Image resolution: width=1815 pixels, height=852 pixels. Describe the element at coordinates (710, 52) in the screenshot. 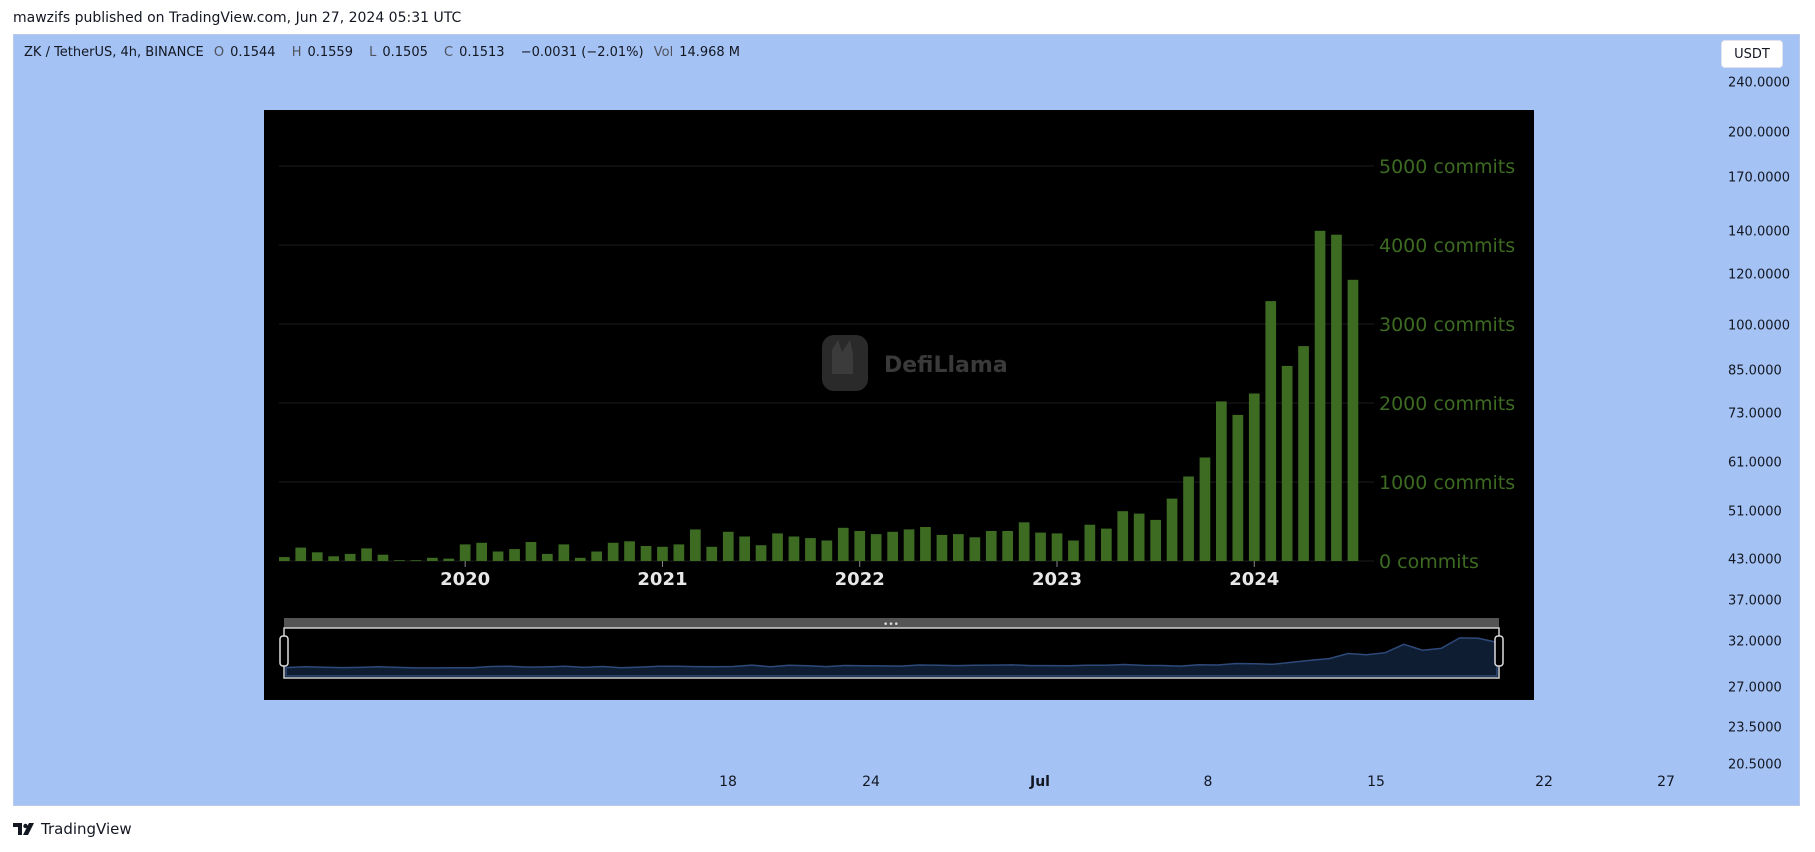

I see `volume-value: 14.968 M` at that location.